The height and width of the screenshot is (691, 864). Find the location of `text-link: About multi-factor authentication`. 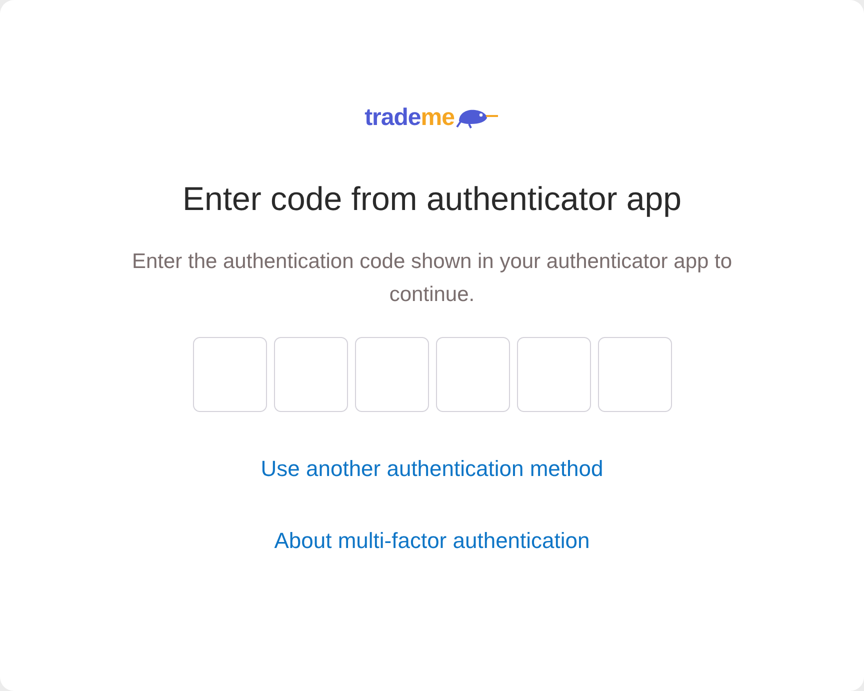

text-link: About multi-factor authentication is located at coordinates (432, 541).